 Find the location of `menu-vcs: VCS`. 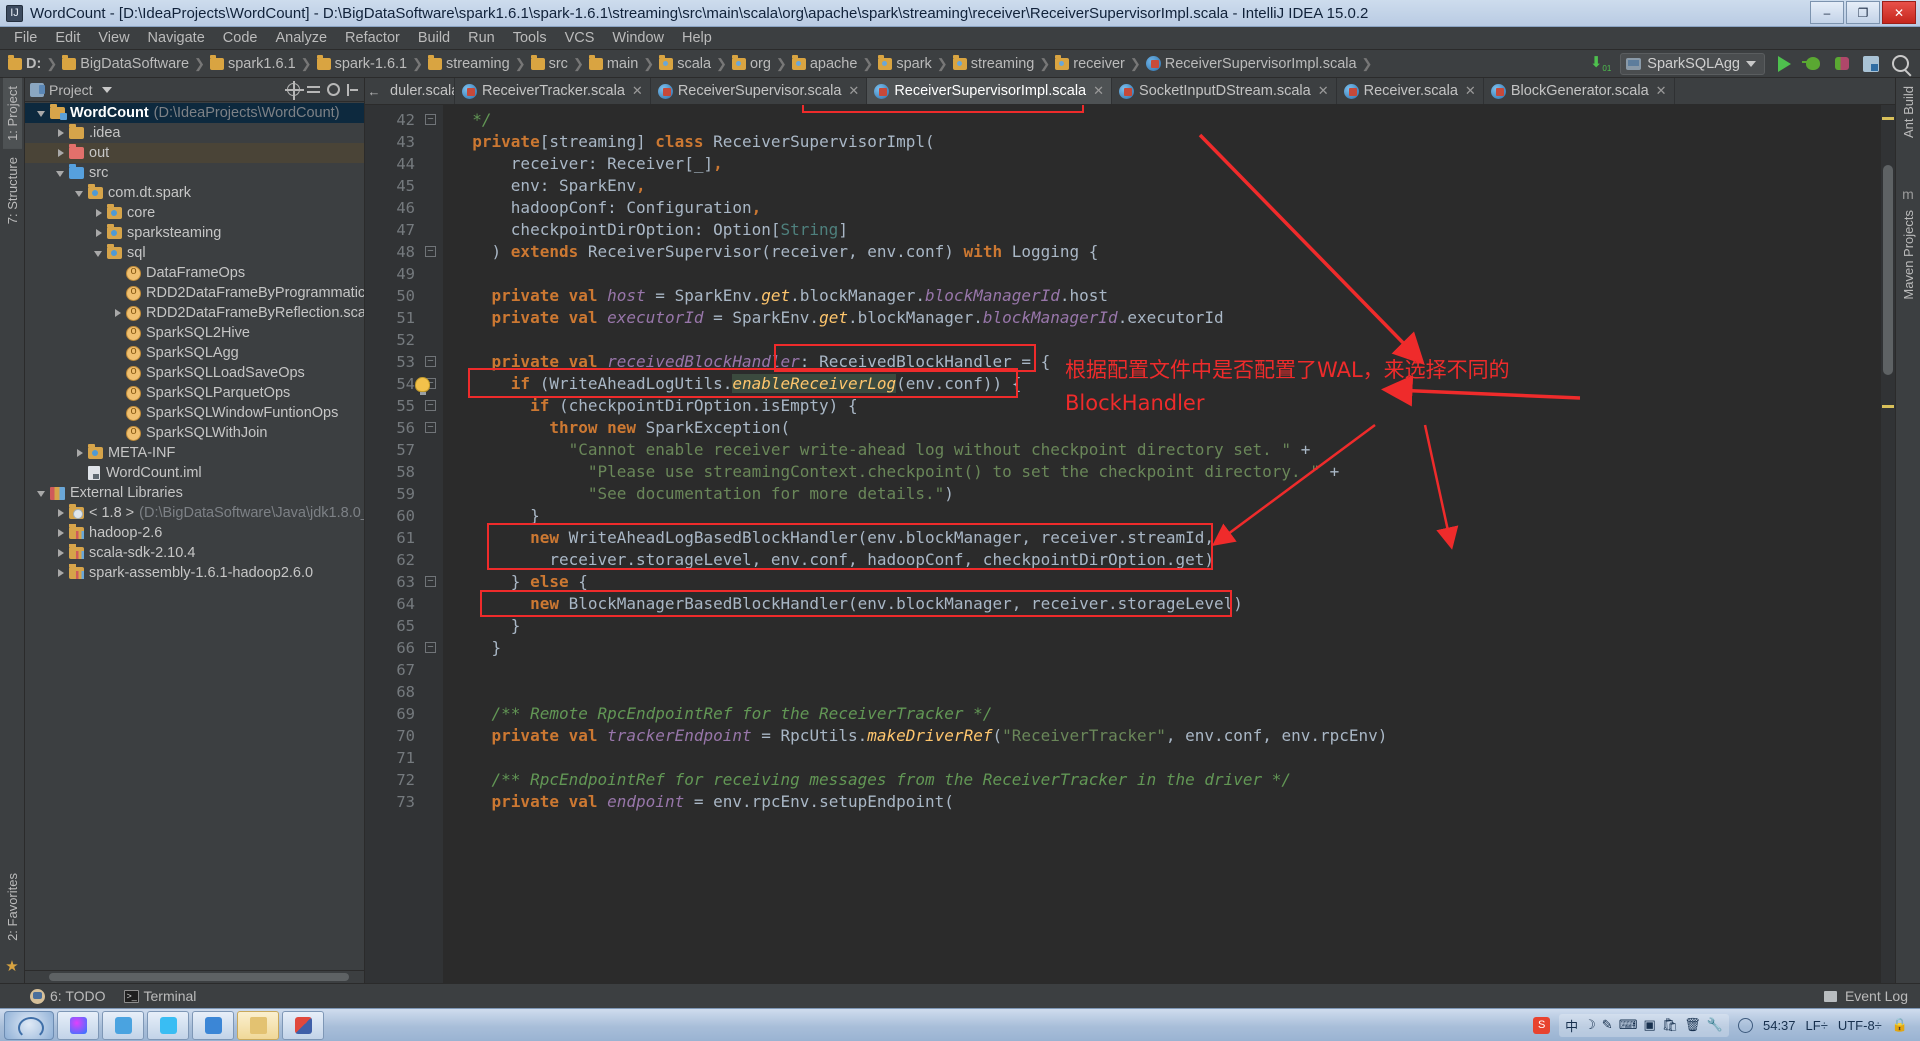

menu-vcs: VCS is located at coordinates (580, 38).